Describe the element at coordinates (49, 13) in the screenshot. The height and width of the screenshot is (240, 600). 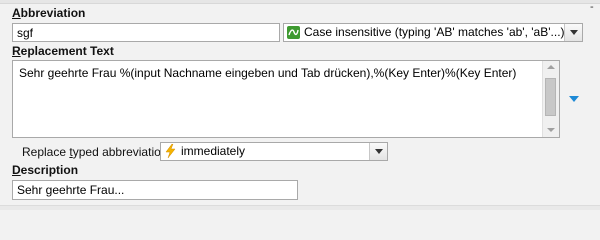
I see `abbreviation-label: Abbreviation` at that location.